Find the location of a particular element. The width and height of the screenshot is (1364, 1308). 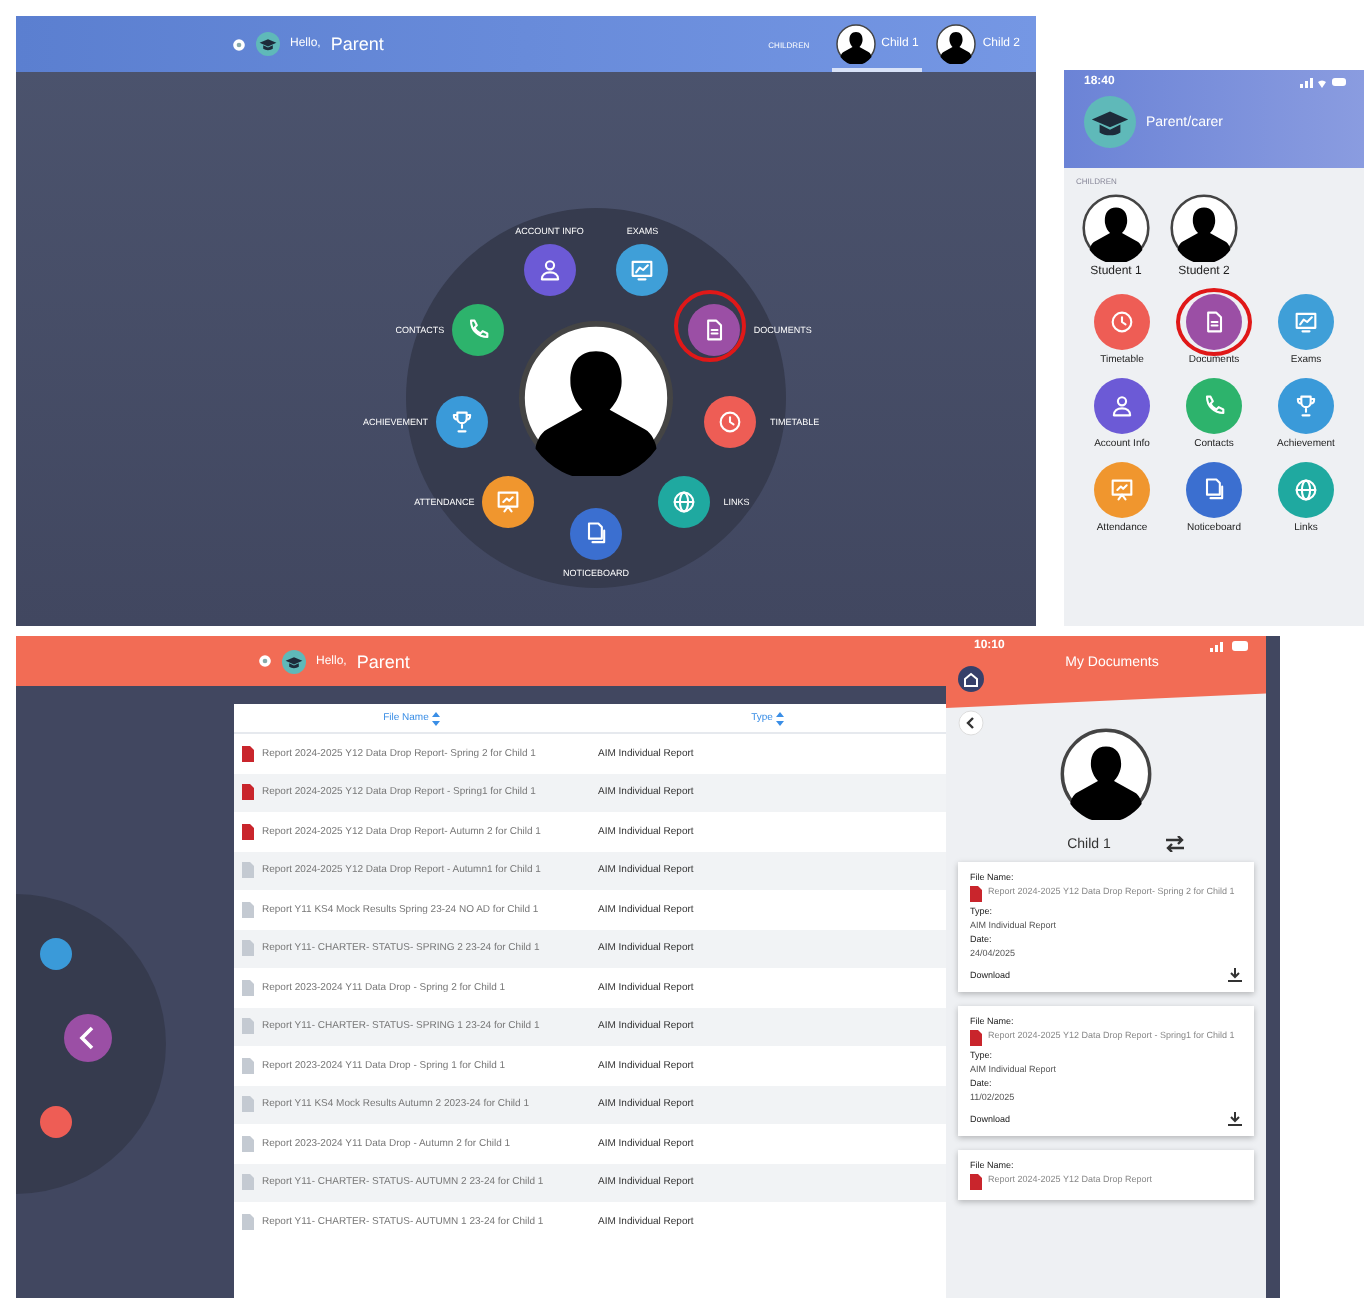

home-button is located at coordinates (971, 679).